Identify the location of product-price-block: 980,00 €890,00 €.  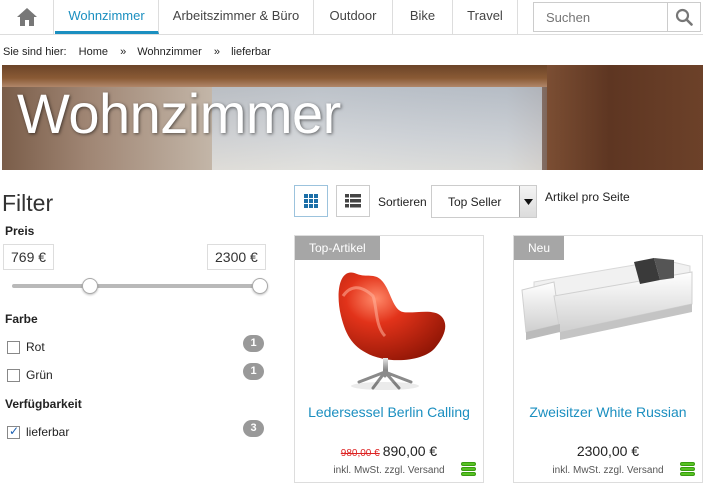
(389, 451).